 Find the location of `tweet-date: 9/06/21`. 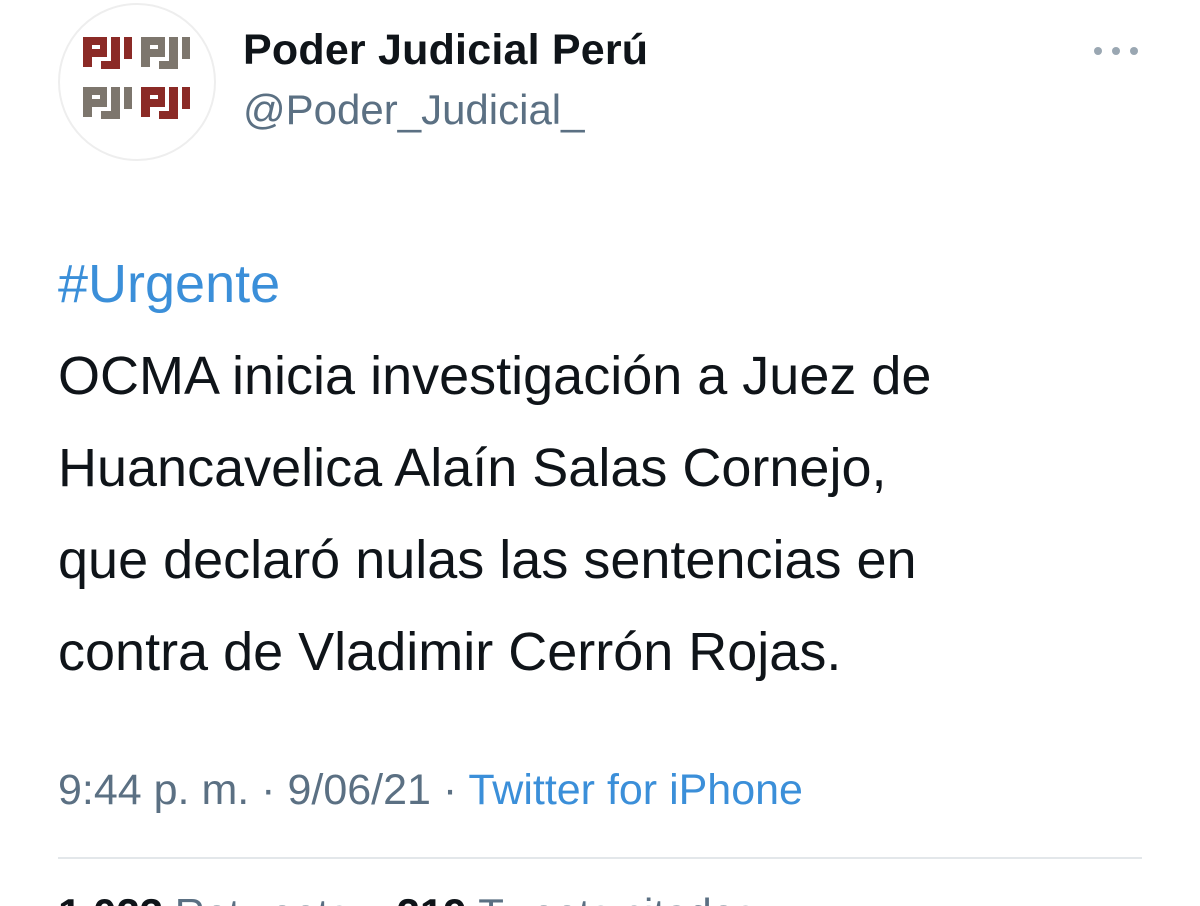

tweet-date: 9/06/21 is located at coordinates (358, 790).